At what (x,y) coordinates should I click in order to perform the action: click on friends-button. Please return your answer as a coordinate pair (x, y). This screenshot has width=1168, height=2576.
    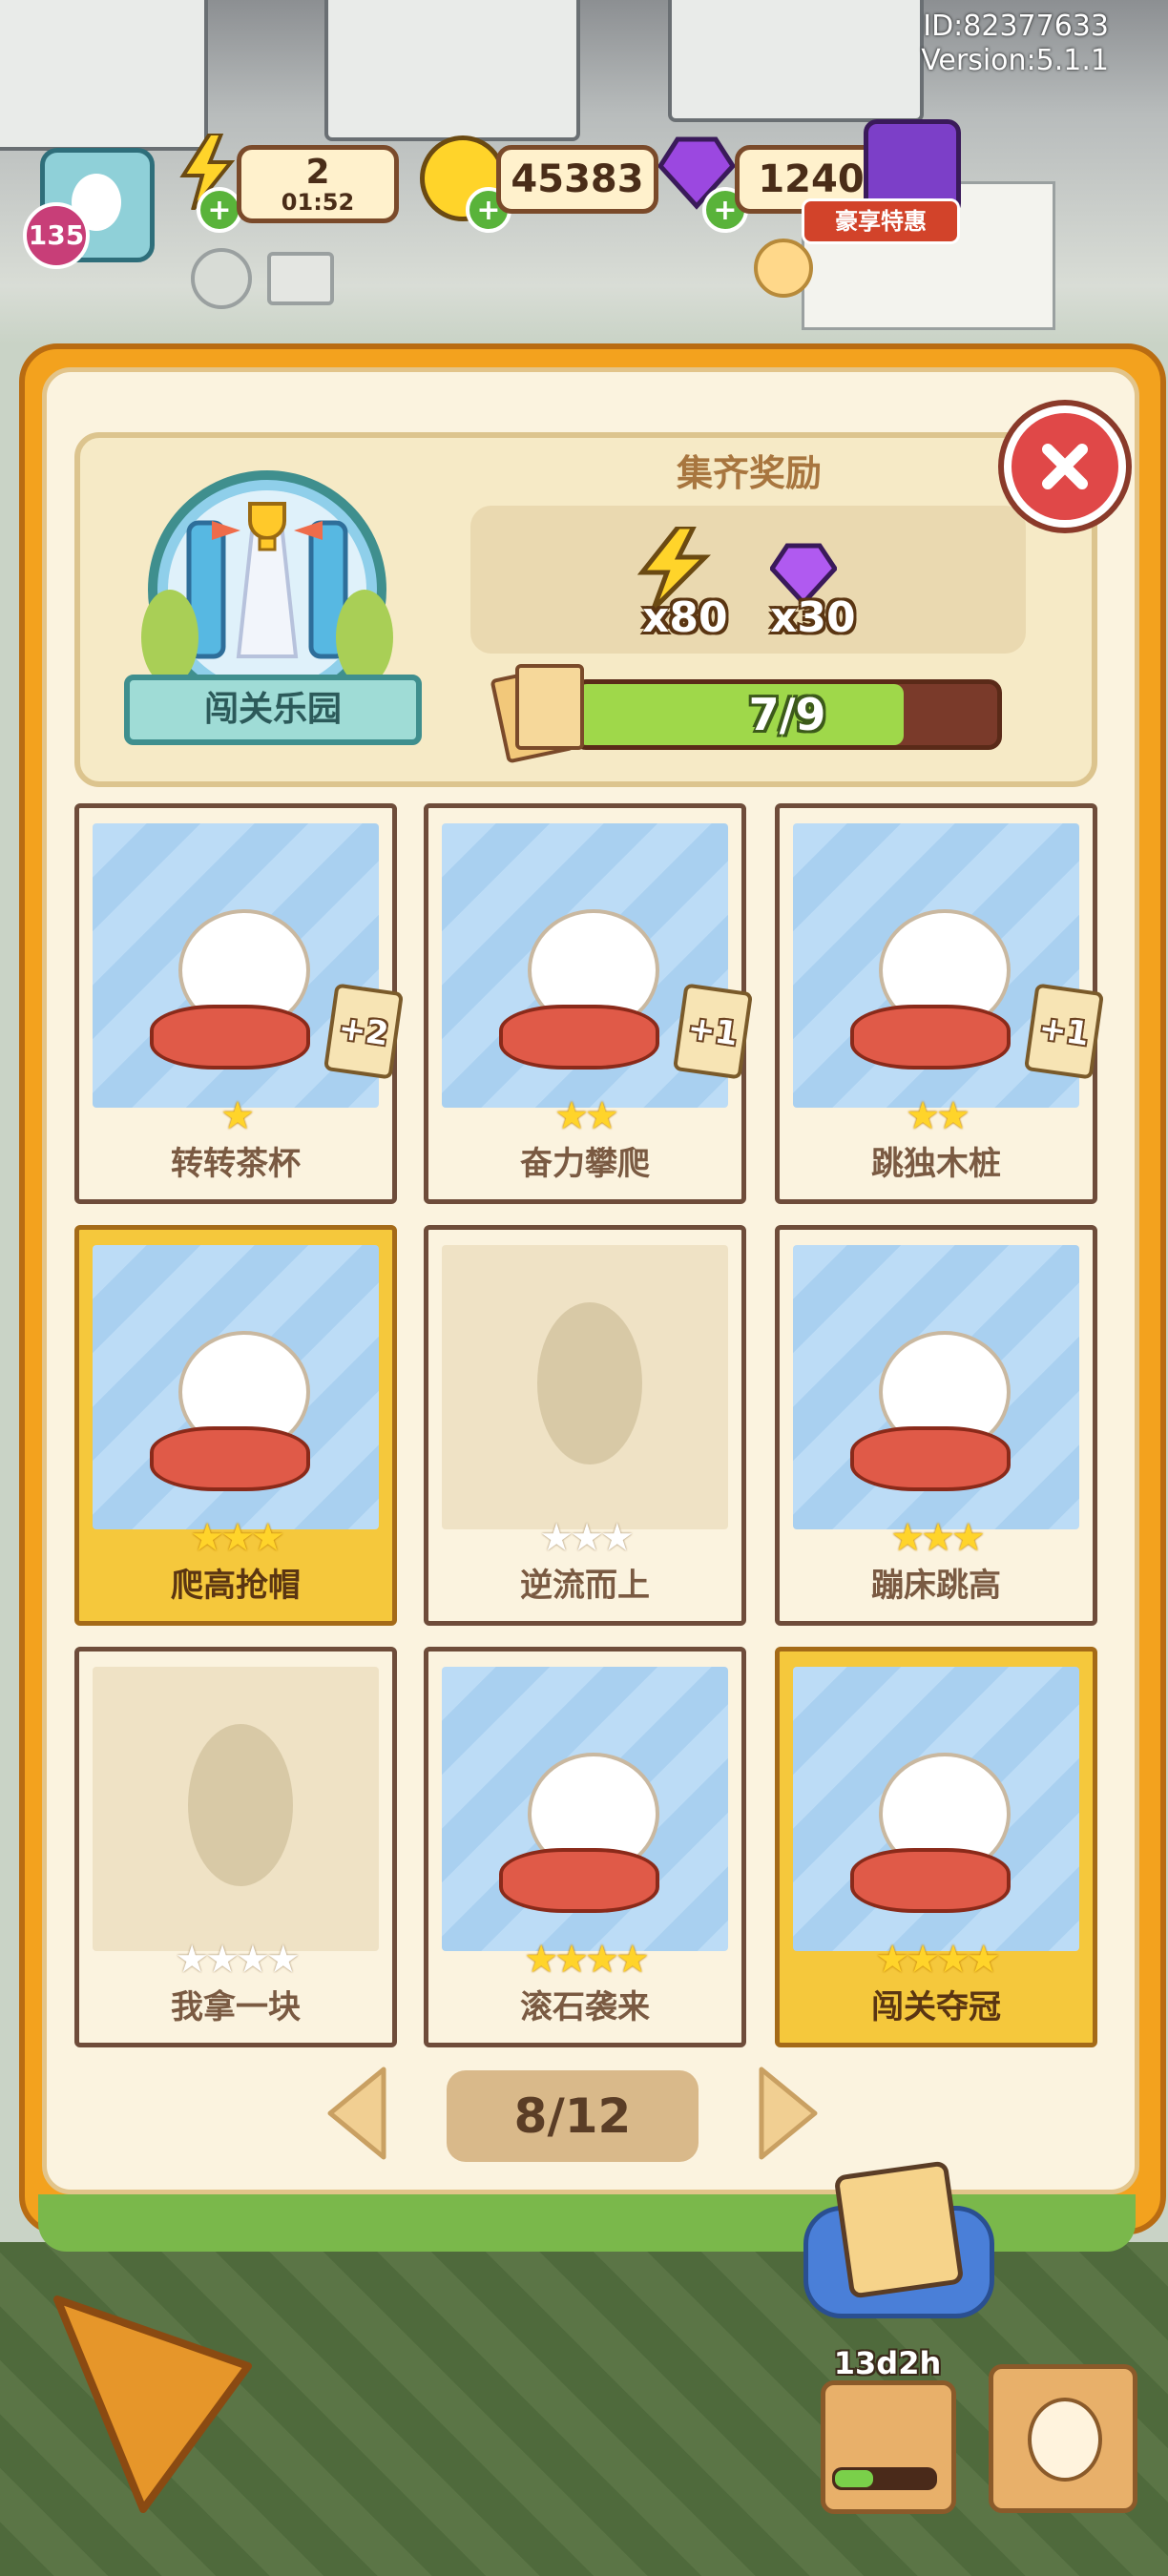
    Looking at the image, I should click on (1063, 2438).